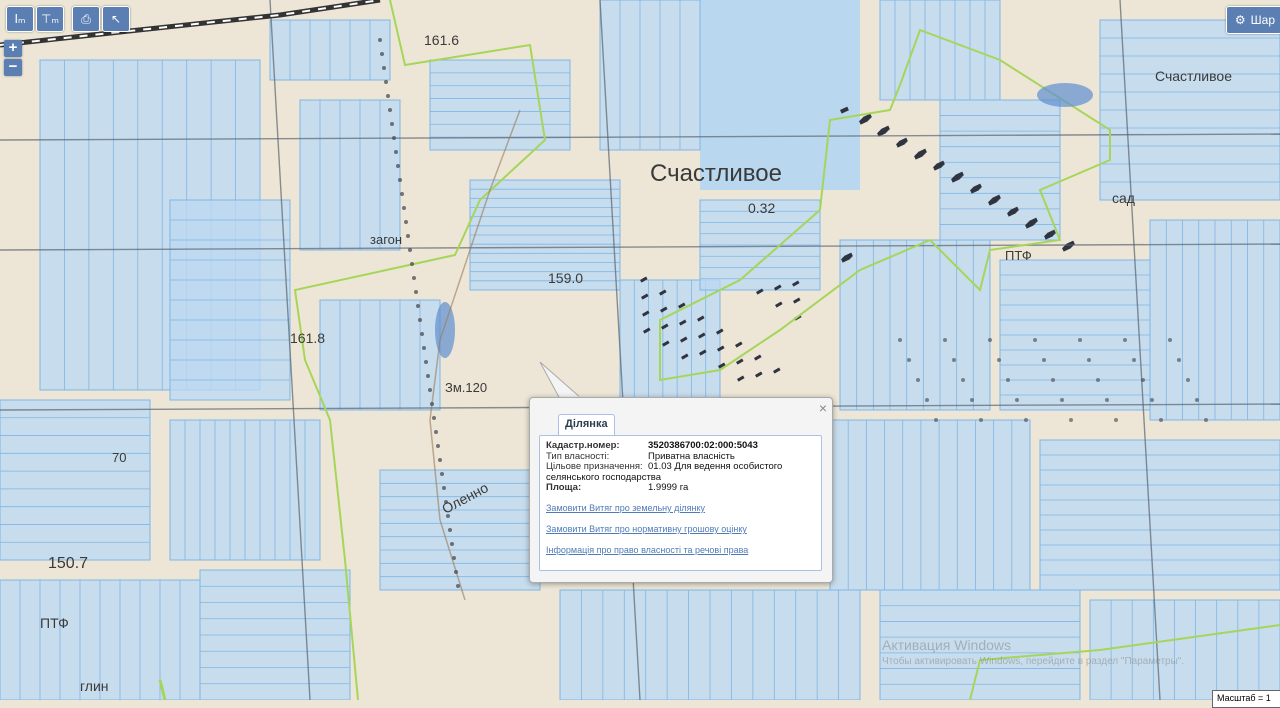 The image size is (1280, 708). I want to click on field-label: Площа:, so click(564, 487).